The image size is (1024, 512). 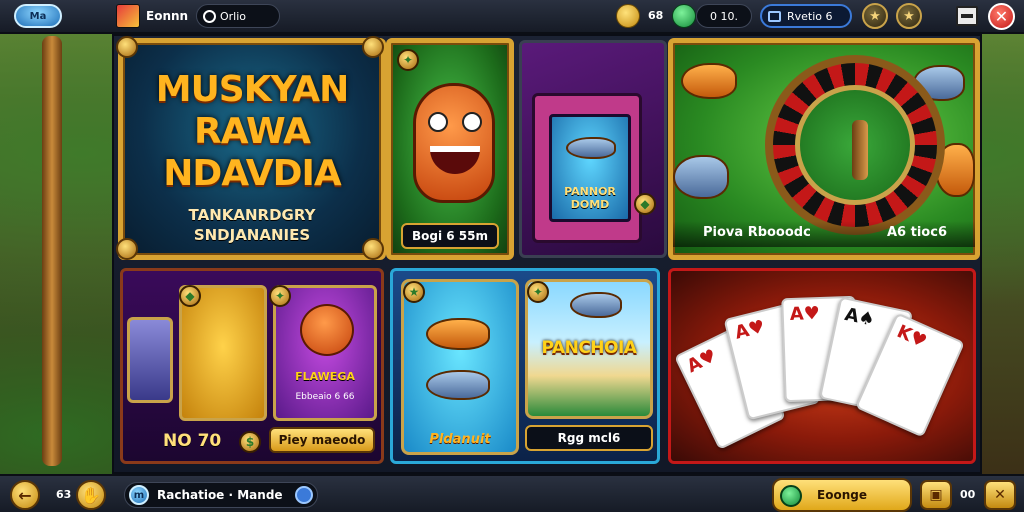 I want to click on level-value: 63, so click(x=64, y=494).